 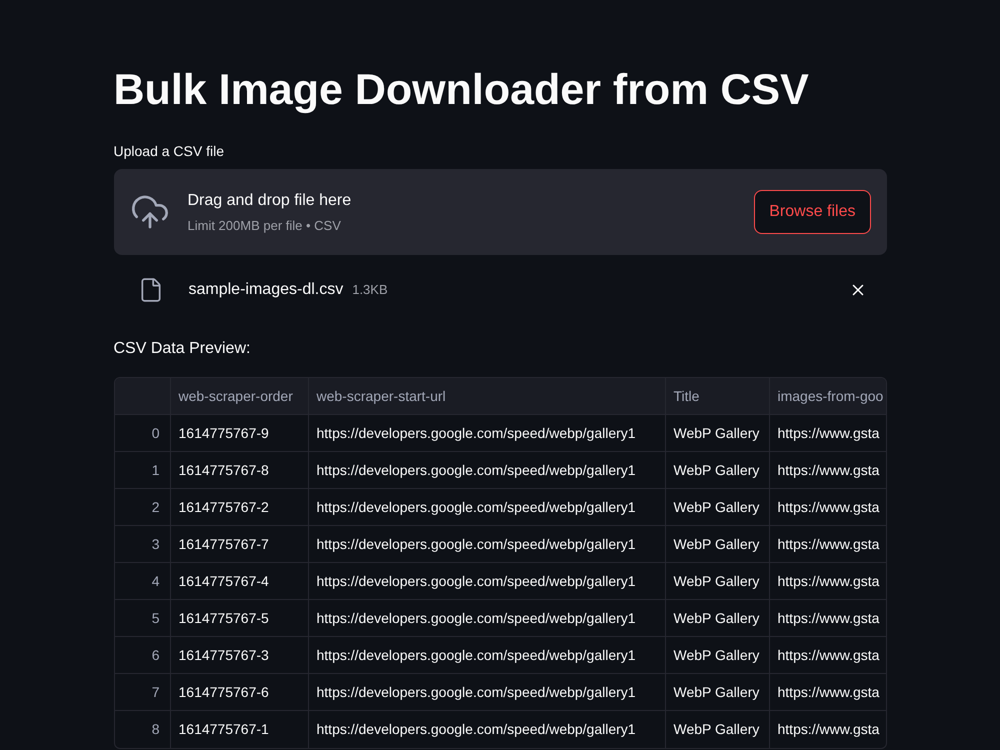 What do you see at coordinates (239, 729) in the screenshot?
I see `table-cell: 1614775767-1` at bounding box center [239, 729].